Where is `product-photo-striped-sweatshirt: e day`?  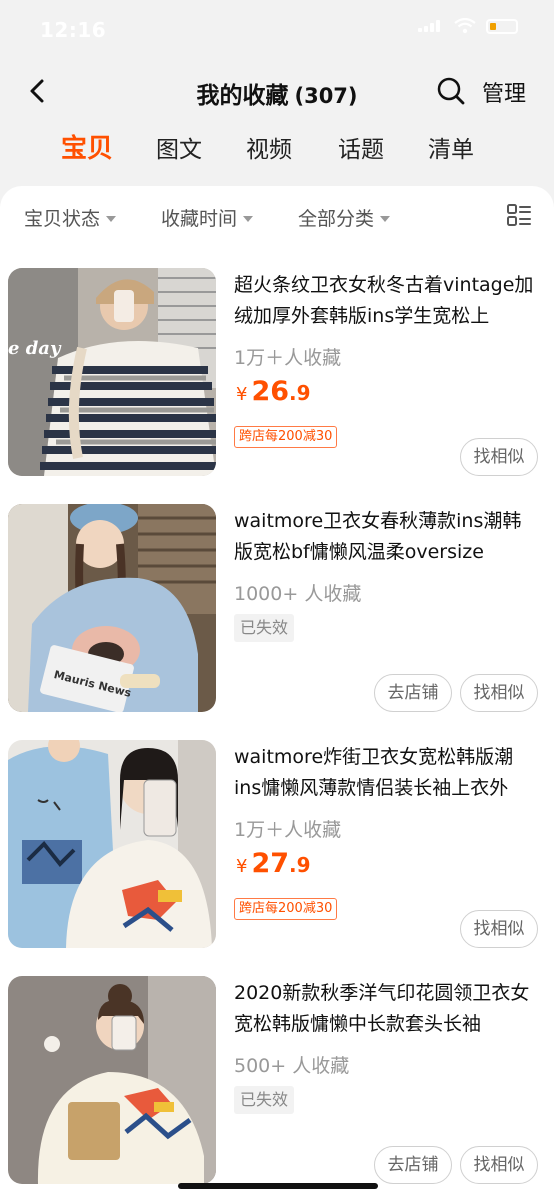 product-photo-striped-sweatshirt: e day is located at coordinates (112, 372).